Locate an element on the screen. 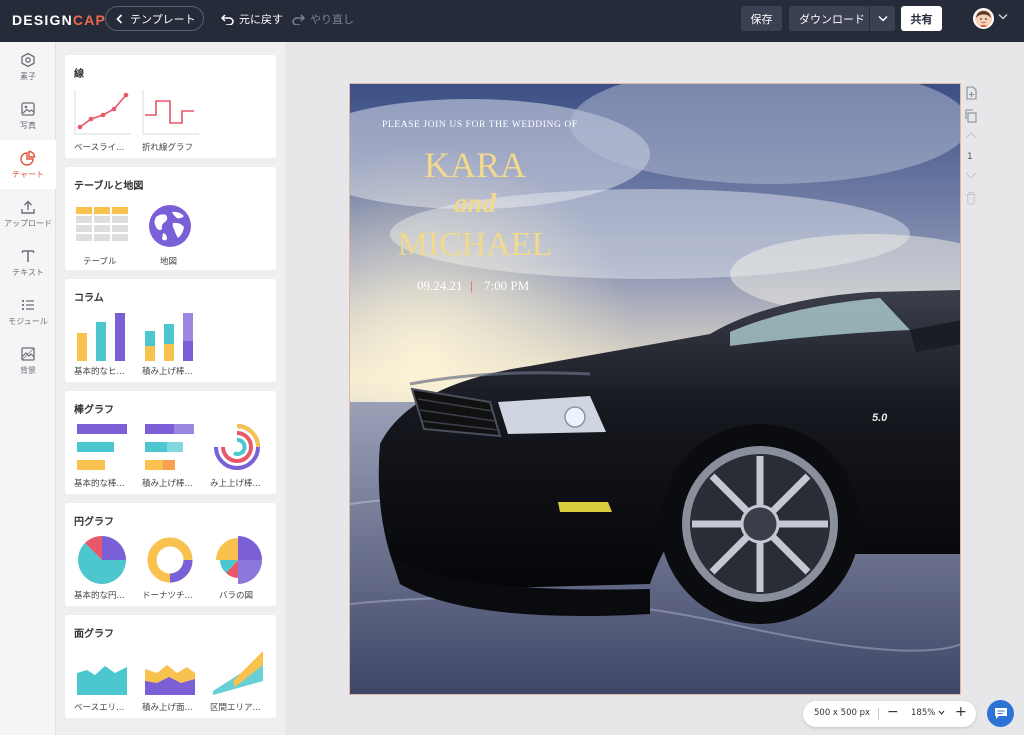 This screenshot has width=1024, height=735. rose-chart-thumbnail is located at coordinates (238, 560).